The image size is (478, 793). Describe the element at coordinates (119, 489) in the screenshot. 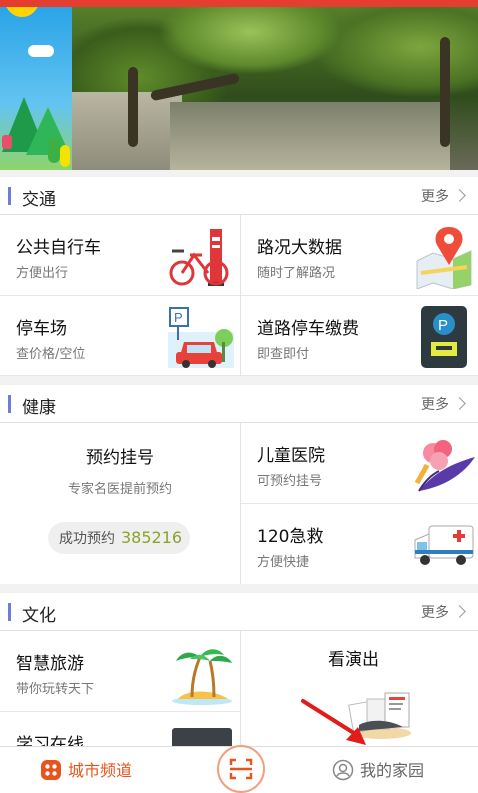

I see `tile-subtitle: 专家名医提前预约` at that location.